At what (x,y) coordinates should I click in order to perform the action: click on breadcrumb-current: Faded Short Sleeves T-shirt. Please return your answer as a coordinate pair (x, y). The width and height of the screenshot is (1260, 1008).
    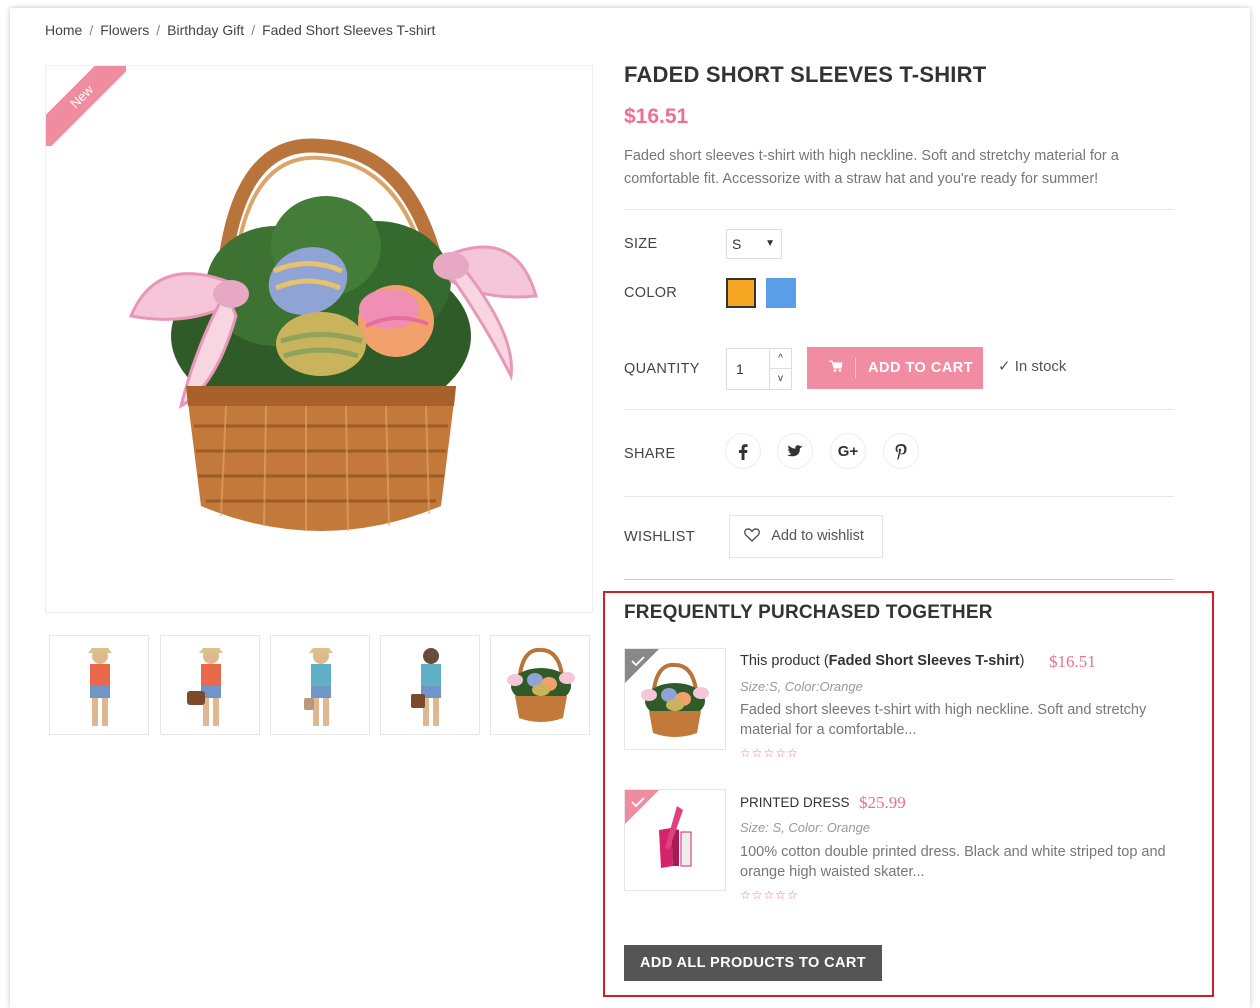
    Looking at the image, I should click on (349, 30).